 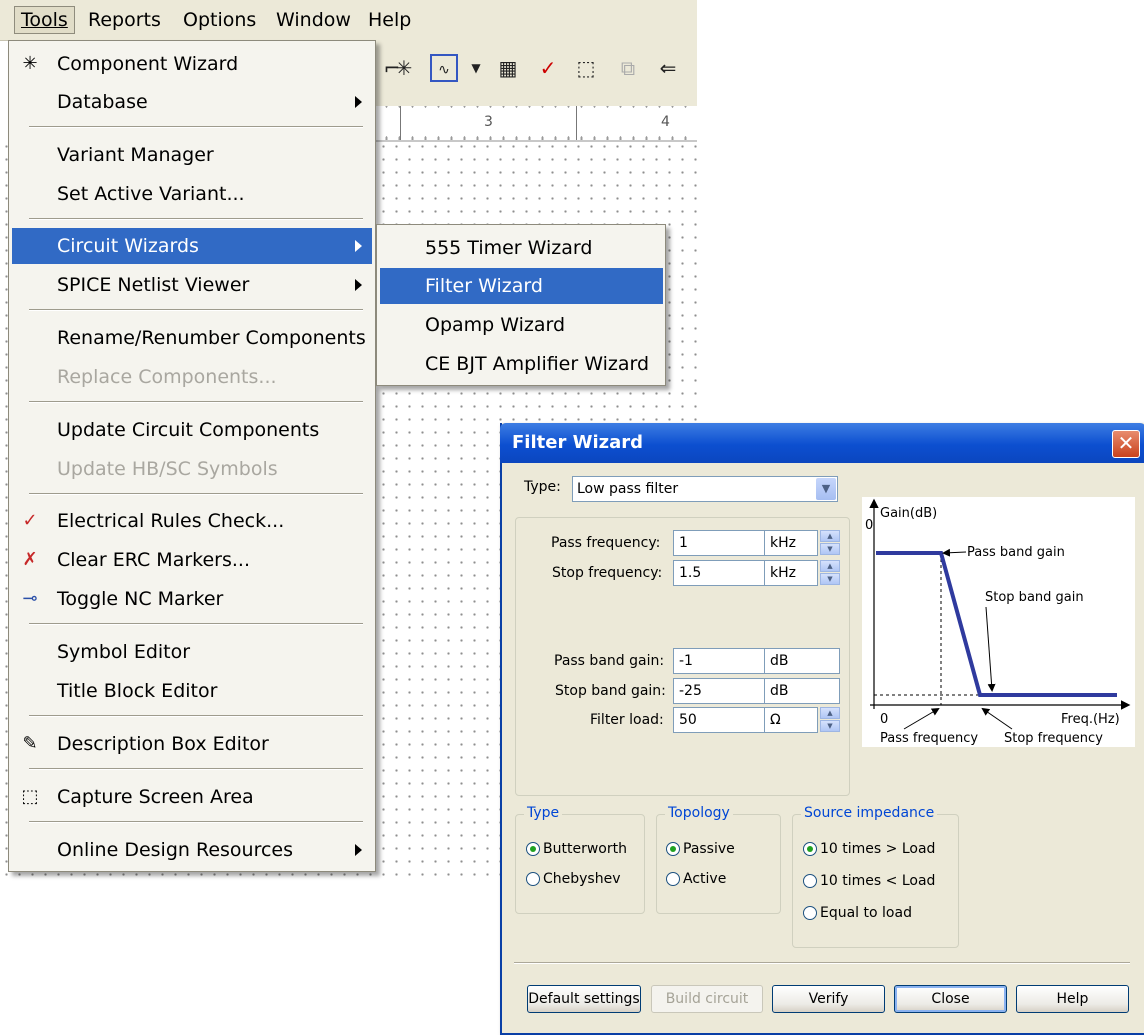 I want to click on pass-band-gain-input: -1, so click(x=719, y=661).